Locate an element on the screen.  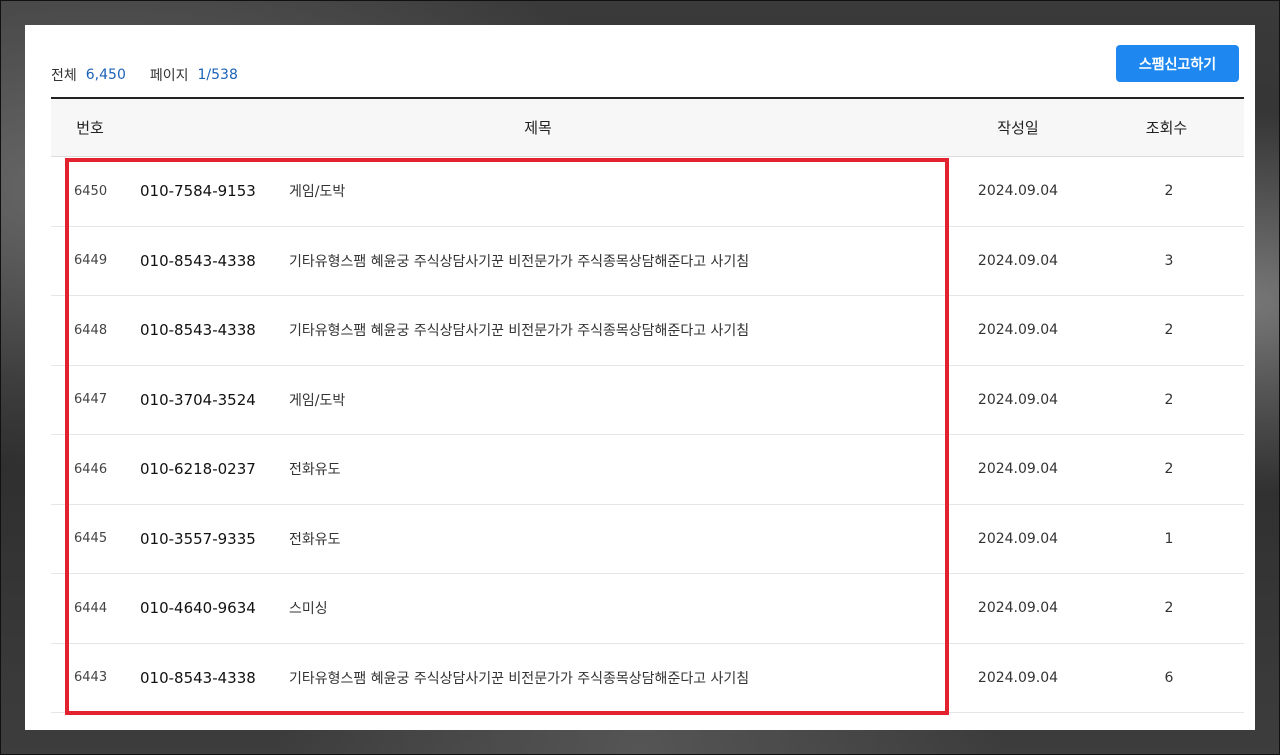
table-row: 6450 010-7584-9153 게임/도박 2024.09.04 2 is located at coordinates (647, 192).